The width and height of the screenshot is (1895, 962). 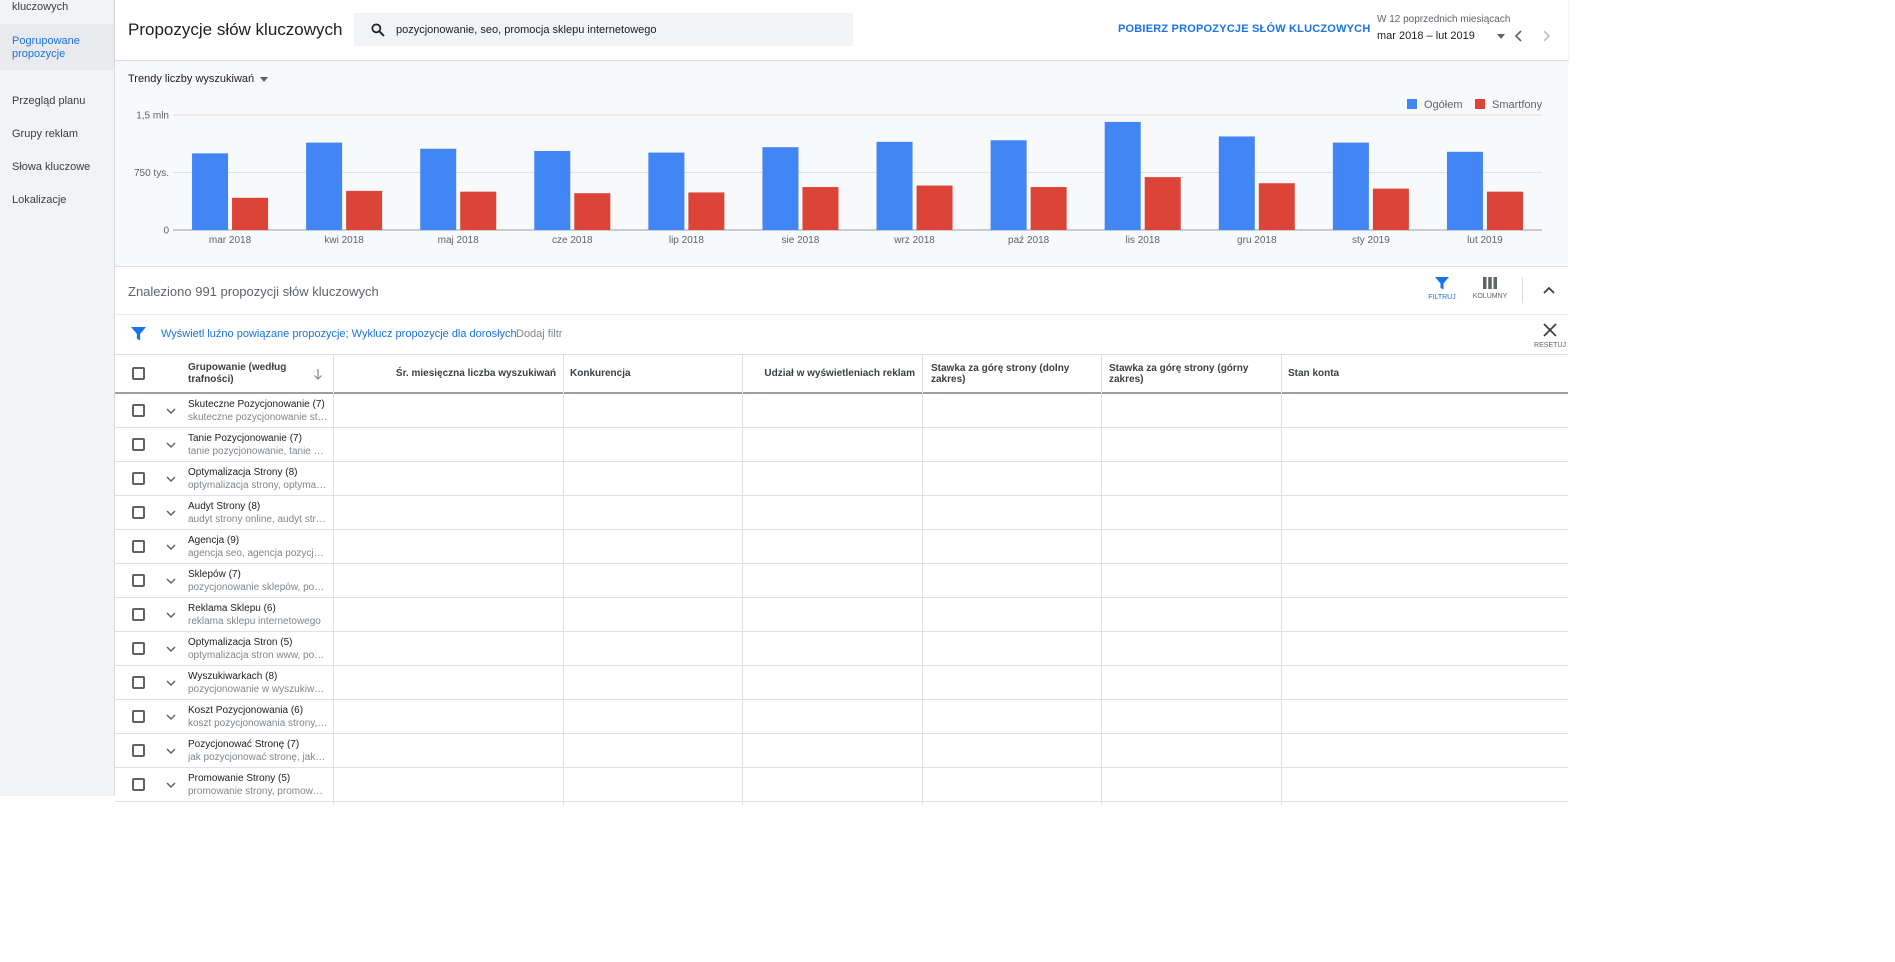 I want to click on add-filter-button: Dodaj filtr, so click(x=539, y=334).